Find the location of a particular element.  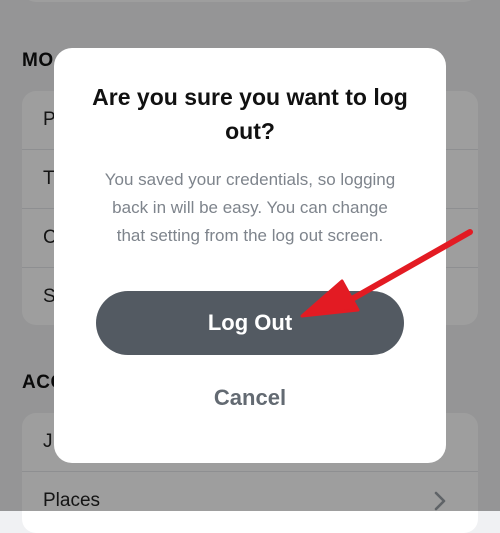

log-out-button: Log Out is located at coordinates (250, 323).